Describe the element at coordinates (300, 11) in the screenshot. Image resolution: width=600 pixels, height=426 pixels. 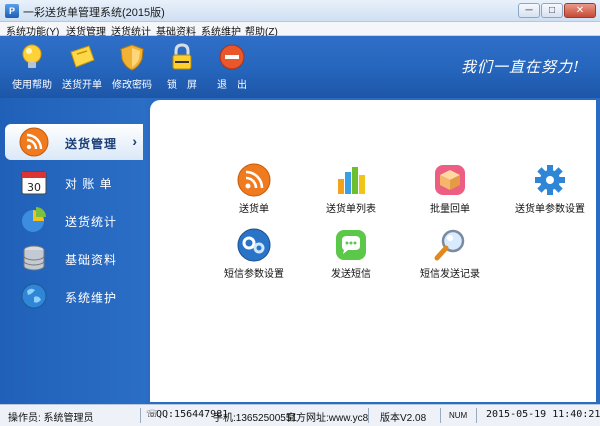
I see `title-bar: P 一彩送货单管理系统(2015版) ─ □ ✕` at that location.